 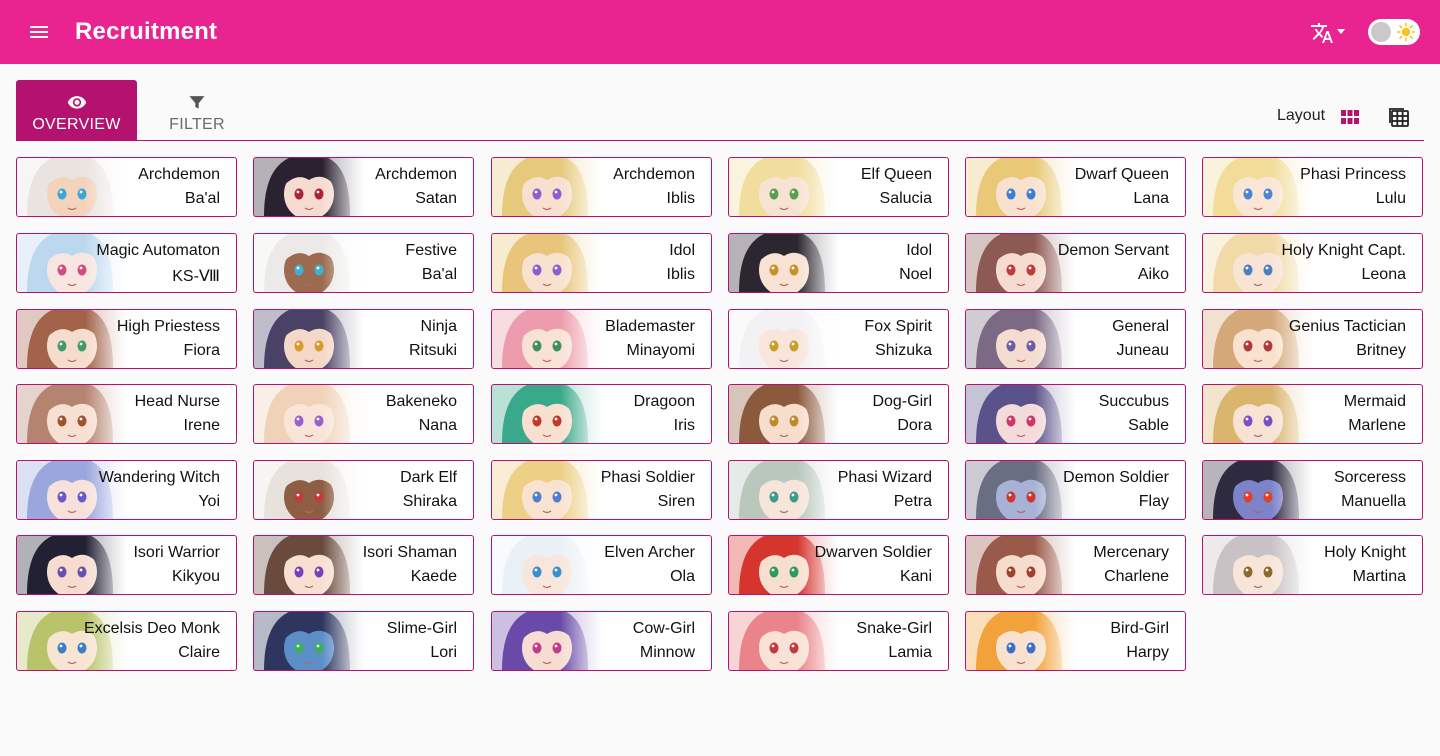 I want to click on character-card: Dog-Girl Dora, so click(x=838, y=414).